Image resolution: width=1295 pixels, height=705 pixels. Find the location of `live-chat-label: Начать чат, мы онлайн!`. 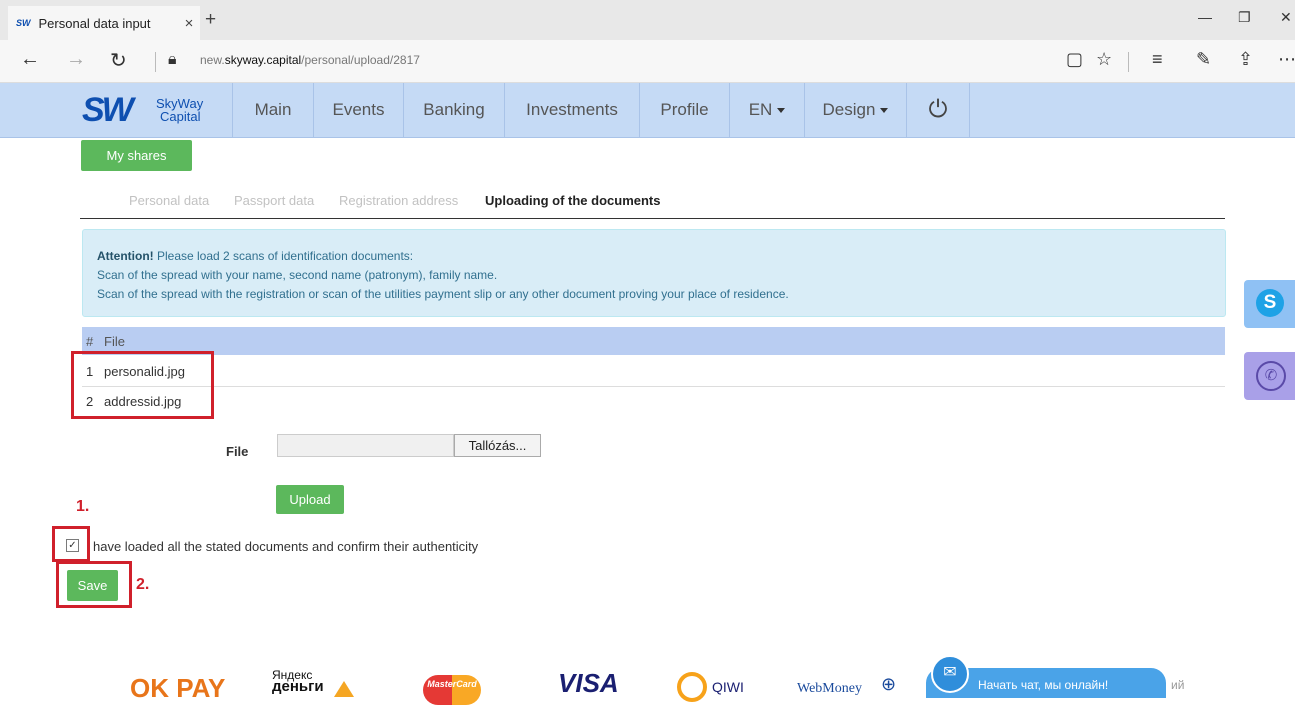

live-chat-label: Начать чат, мы онлайн! is located at coordinates (1043, 685).